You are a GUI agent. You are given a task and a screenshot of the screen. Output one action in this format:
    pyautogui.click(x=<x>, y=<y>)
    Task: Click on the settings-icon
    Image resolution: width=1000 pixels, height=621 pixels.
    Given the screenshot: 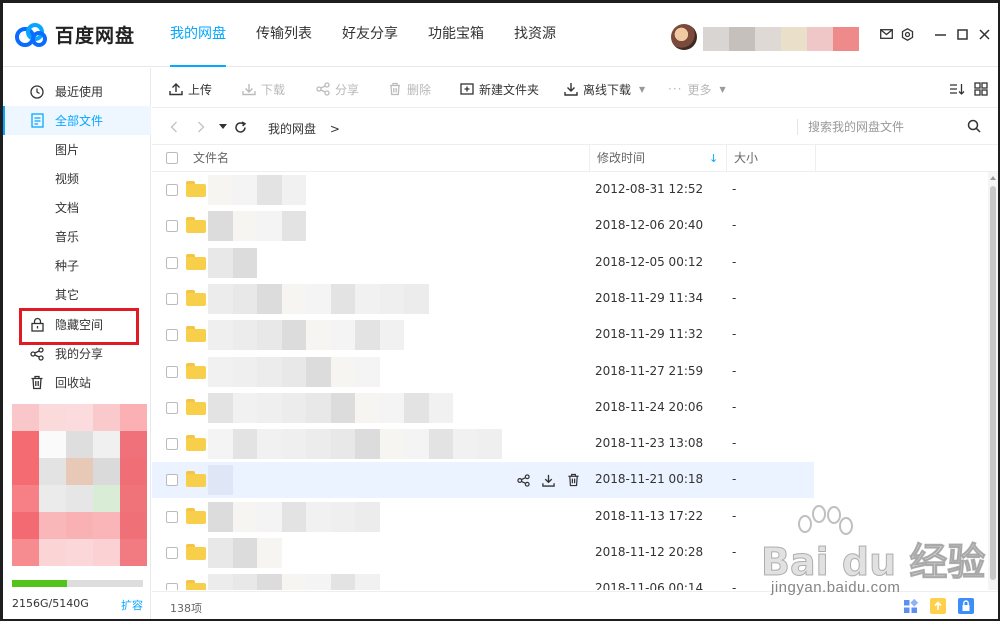 What is the action you would take?
    pyautogui.click(x=907, y=34)
    